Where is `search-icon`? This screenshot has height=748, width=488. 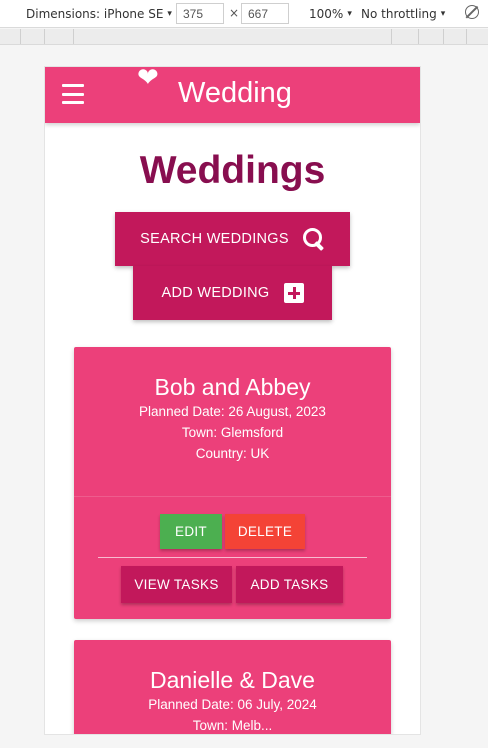 search-icon is located at coordinates (313, 239).